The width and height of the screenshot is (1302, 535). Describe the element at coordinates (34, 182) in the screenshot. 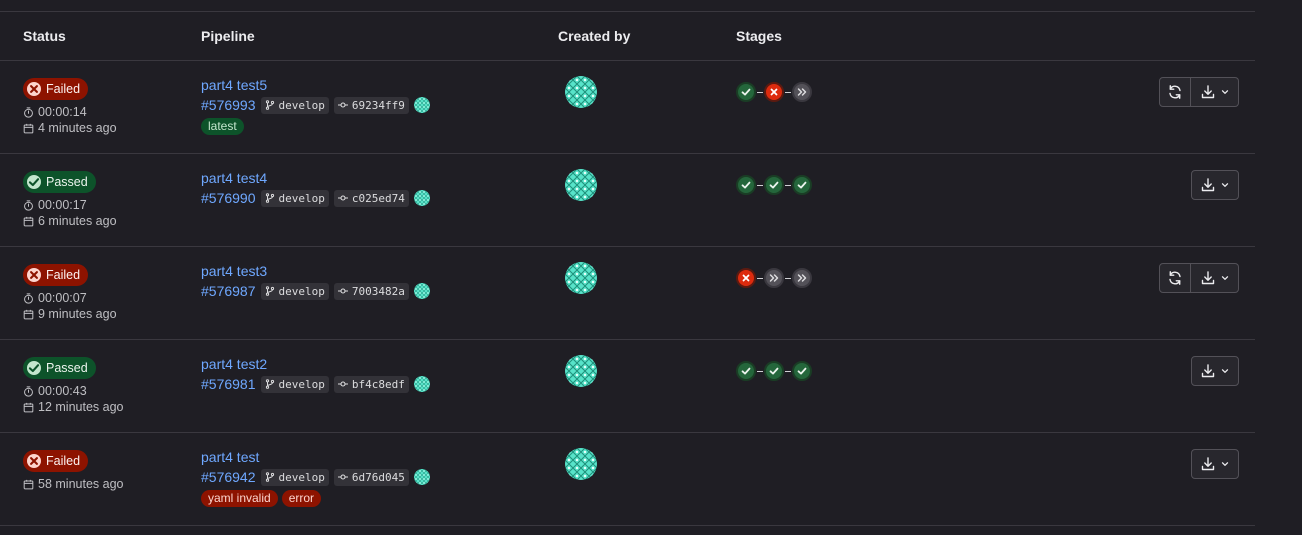

I see `passed-icon` at that location.